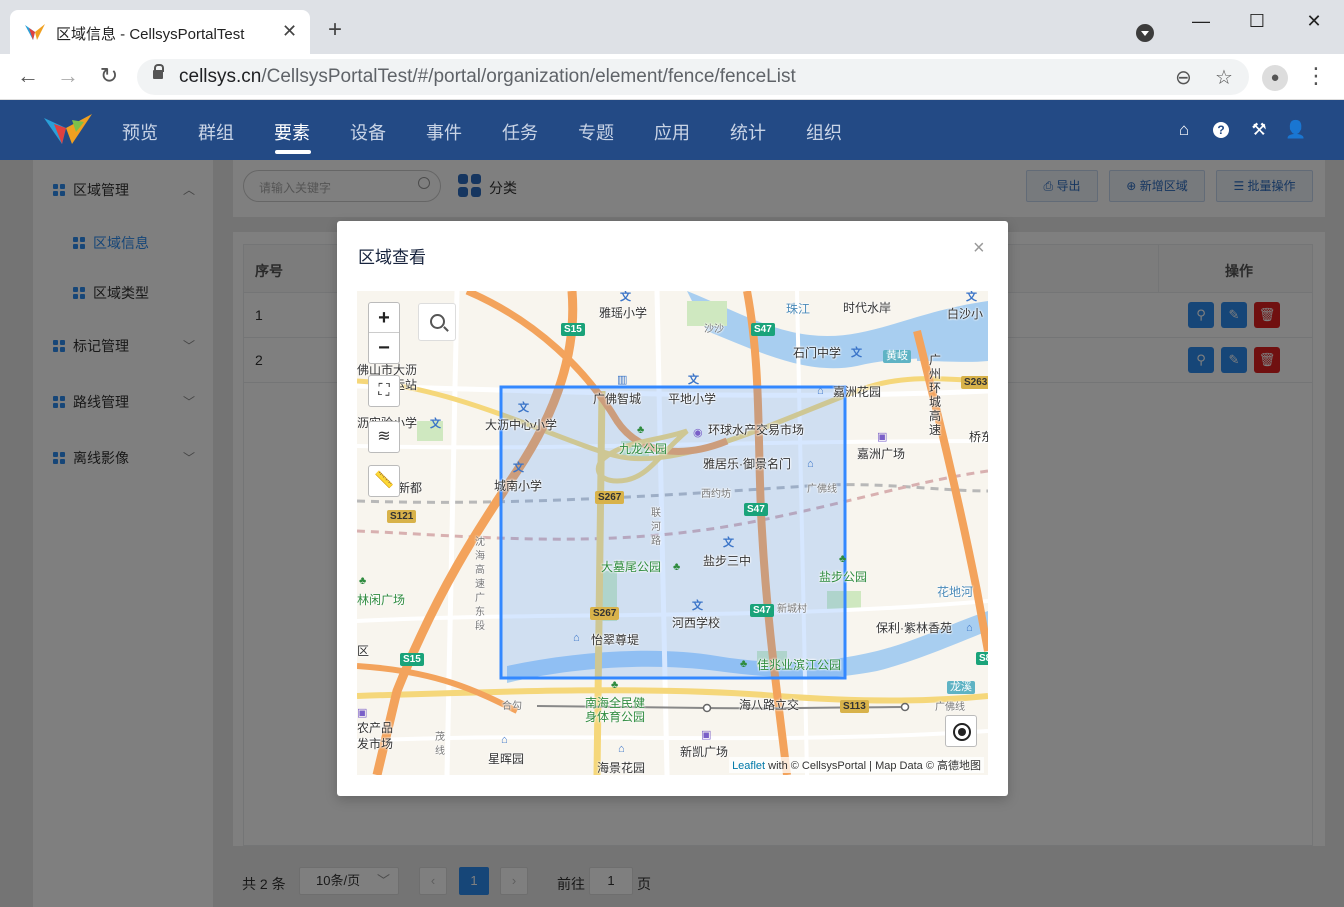  What do you see at coordinates (756, 509) in the screenshot?
I see `road-shield: S47` at bounding box center [756, 509].